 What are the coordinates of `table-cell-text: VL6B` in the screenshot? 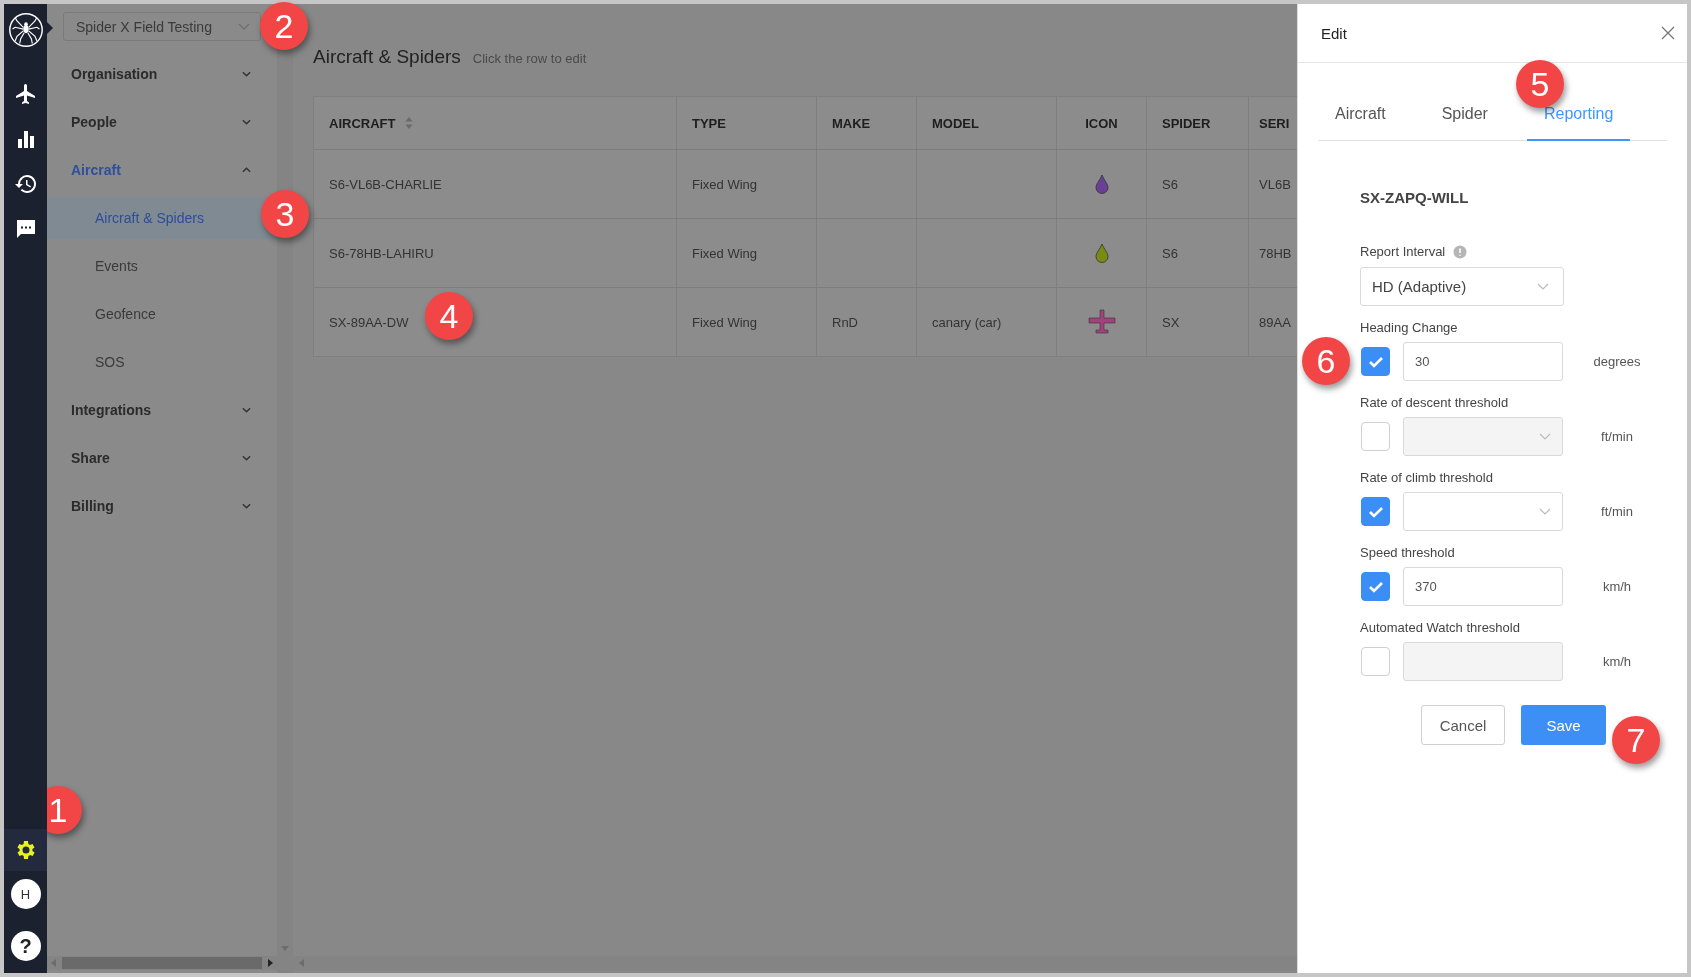 It's located at (1275, 184).